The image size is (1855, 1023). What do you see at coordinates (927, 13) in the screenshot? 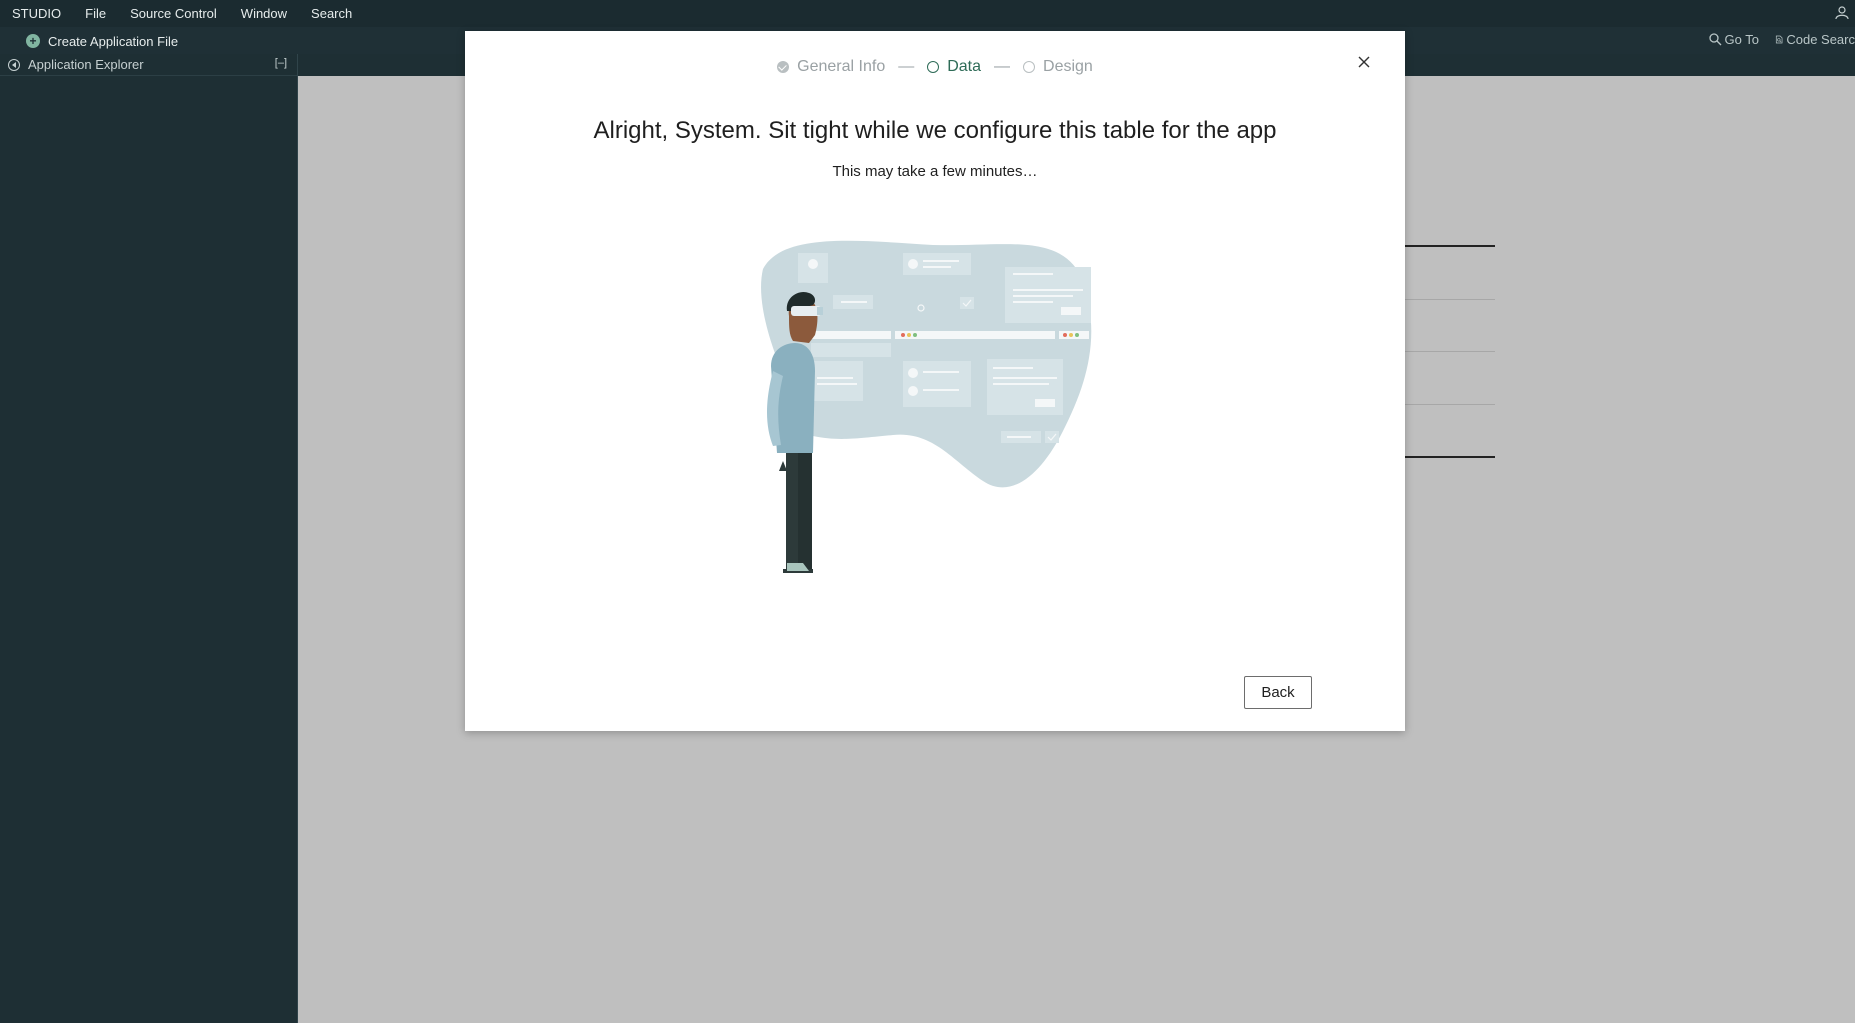
I see `menu-bar: STUDIO File Source Control Window Search` at bounding box center [927, 13].